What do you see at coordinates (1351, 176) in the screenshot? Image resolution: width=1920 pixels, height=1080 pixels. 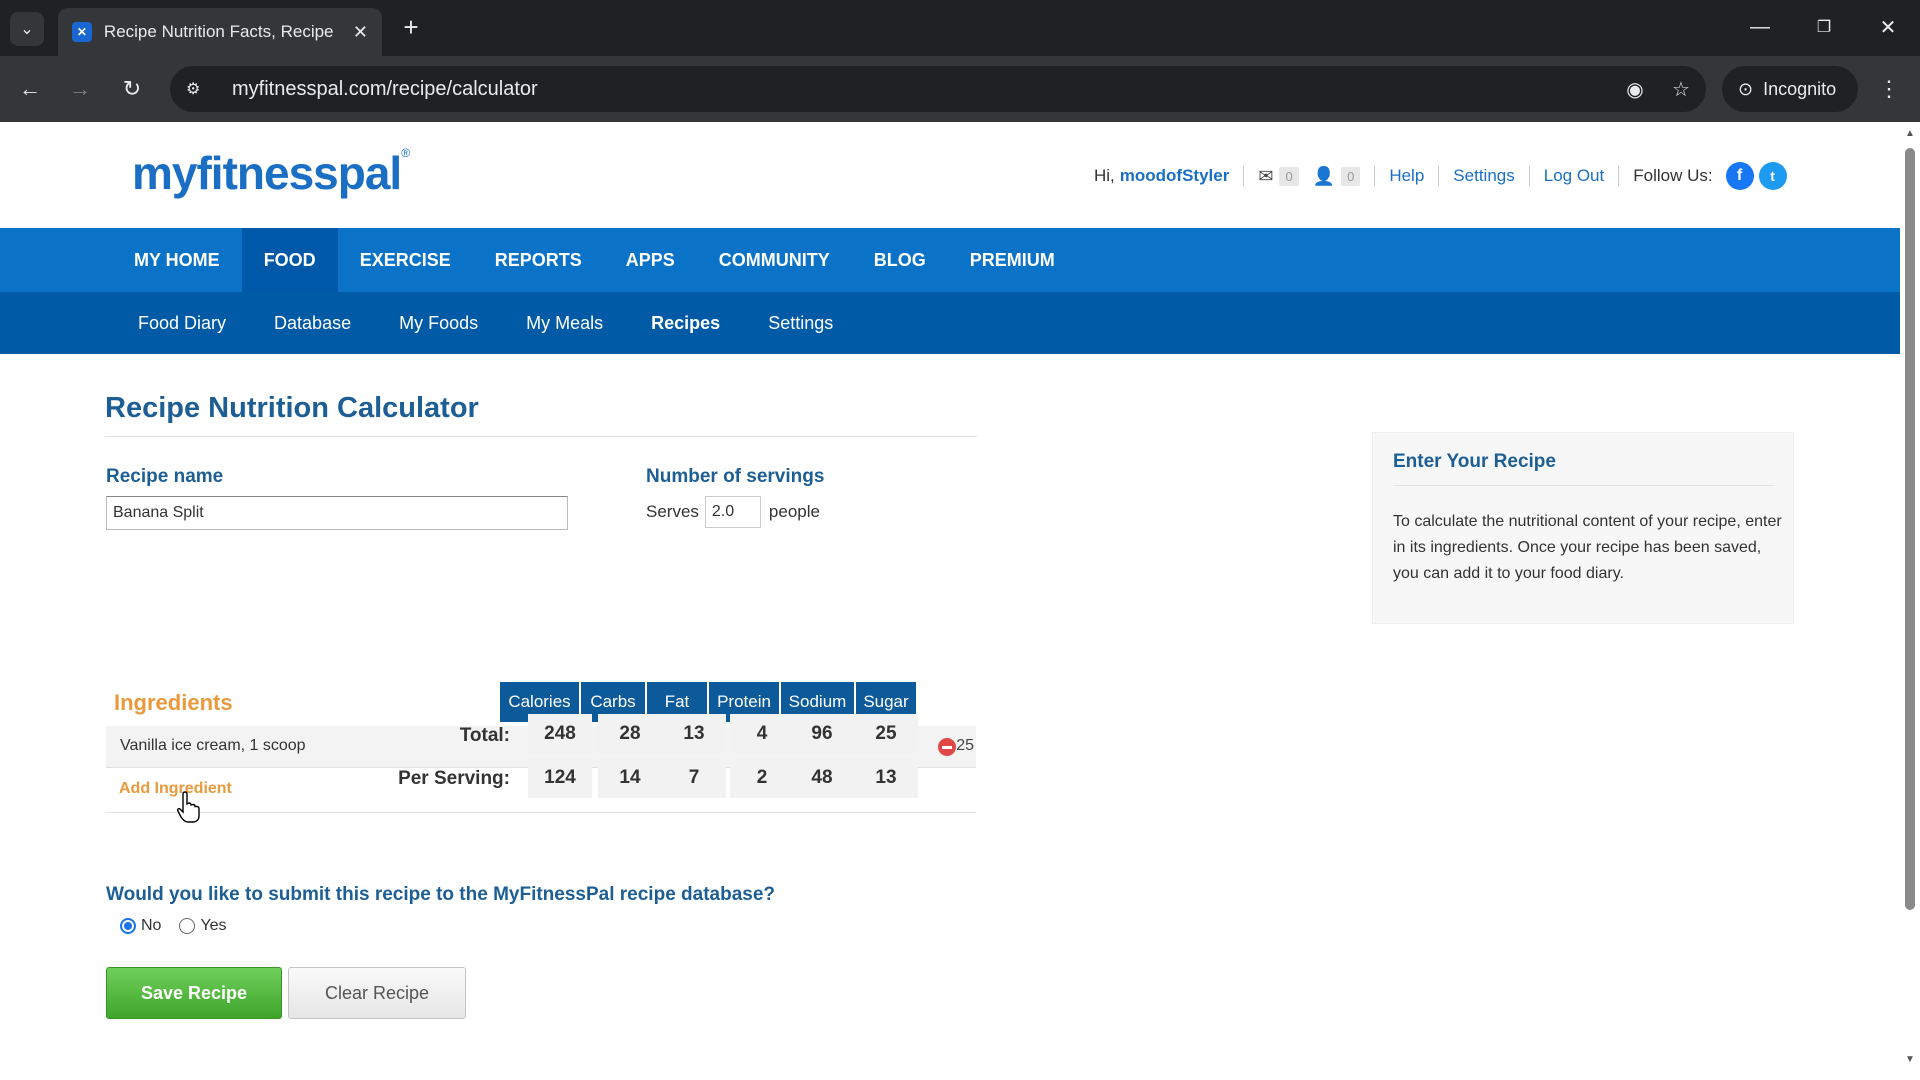 I see `friends-count: 0` at bounding box center [1351, 176].